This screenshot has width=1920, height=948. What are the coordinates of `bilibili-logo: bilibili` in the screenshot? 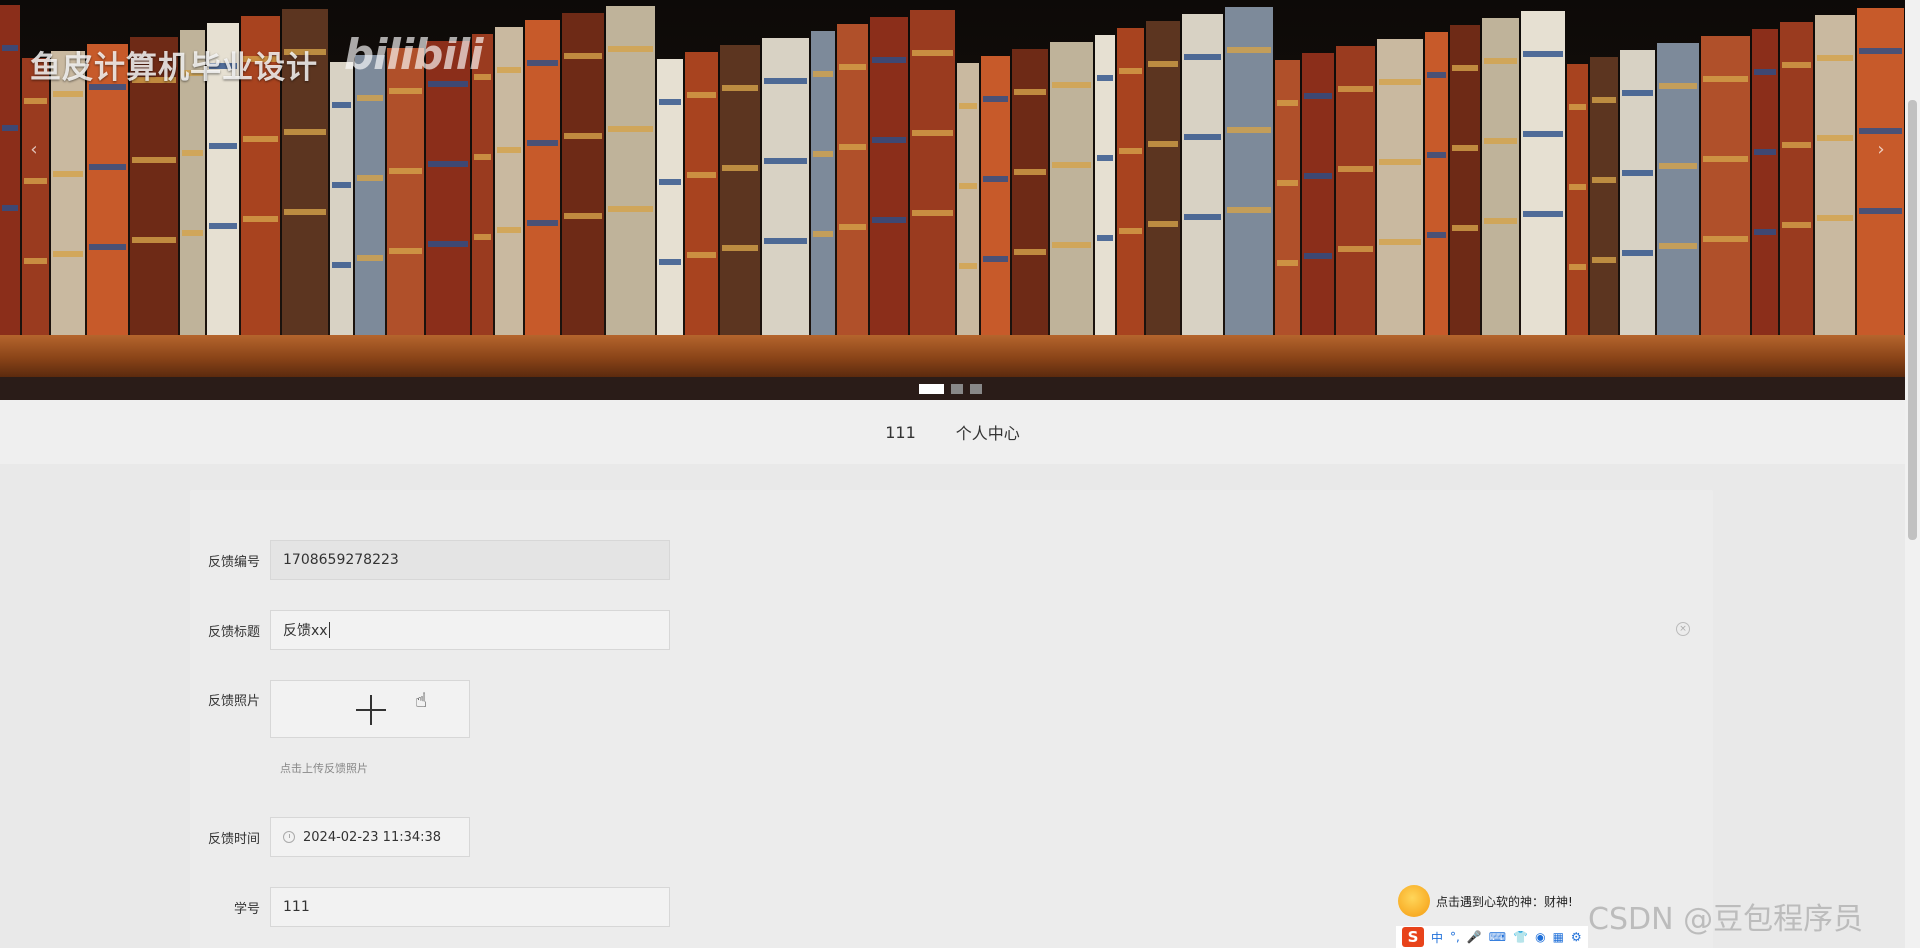 It's located at (414, 54).